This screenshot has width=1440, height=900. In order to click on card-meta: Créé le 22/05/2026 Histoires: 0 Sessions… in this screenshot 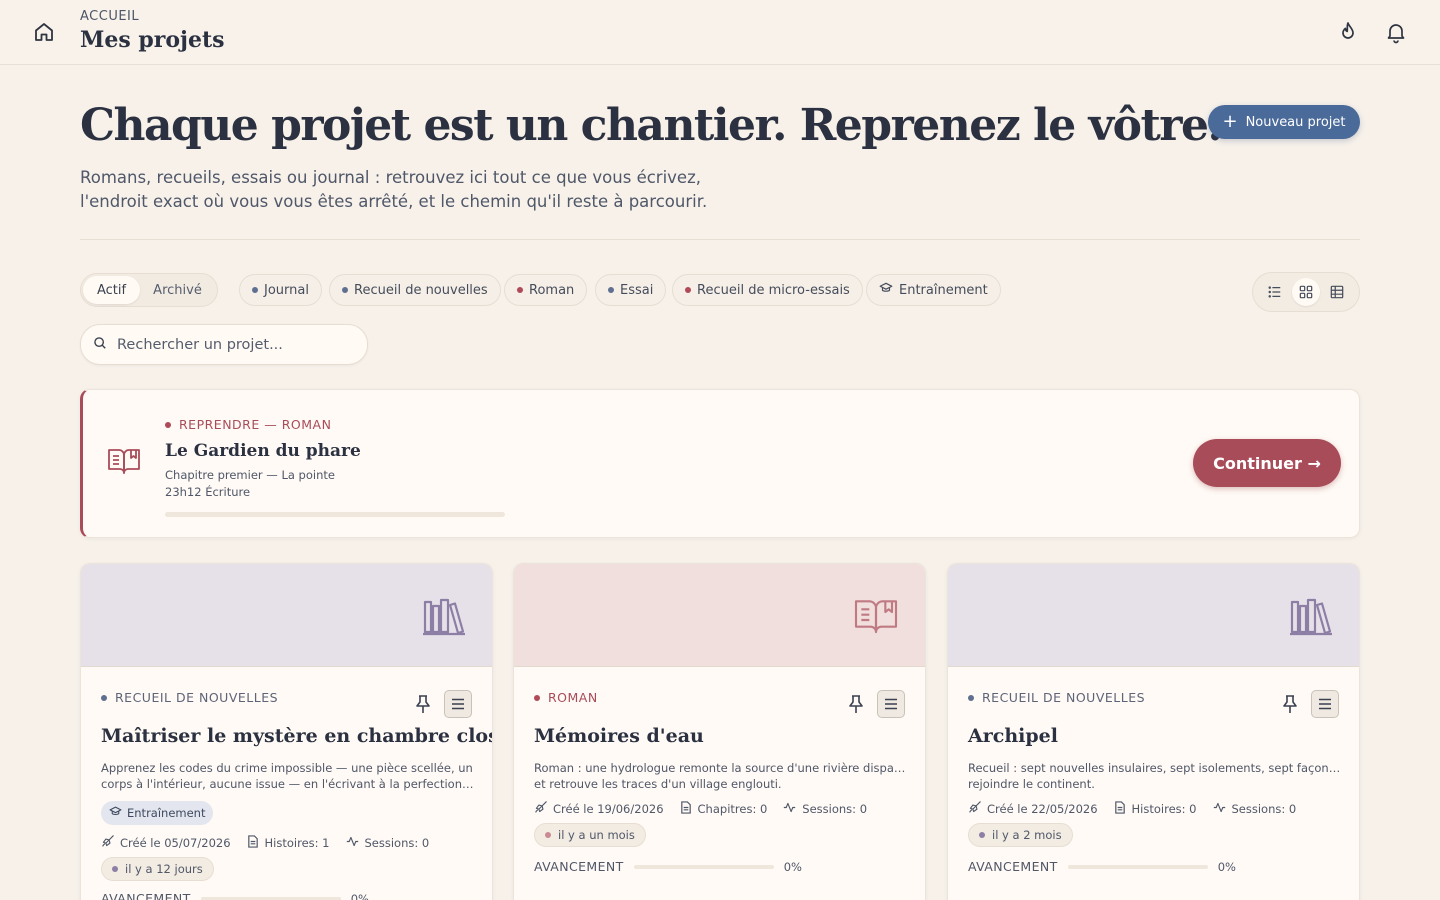, I will do `click(1132, 809)`.